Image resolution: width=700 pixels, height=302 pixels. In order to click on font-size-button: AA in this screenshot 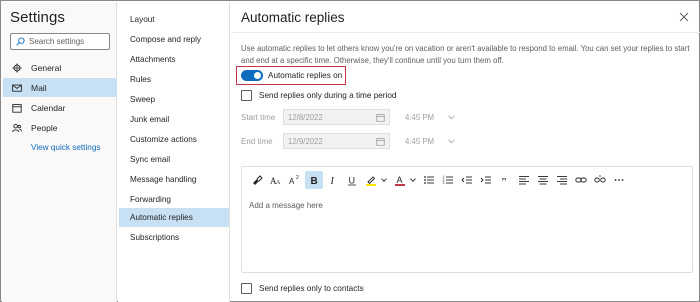, I will do `click(276, 180)`.